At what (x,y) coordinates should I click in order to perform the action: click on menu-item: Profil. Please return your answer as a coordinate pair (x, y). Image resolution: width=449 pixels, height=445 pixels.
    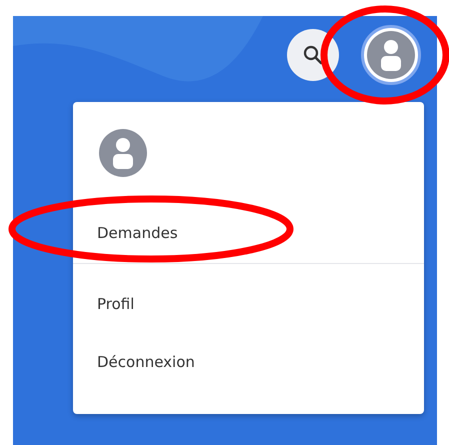
    Looking at the image, I should click on (248, 304).